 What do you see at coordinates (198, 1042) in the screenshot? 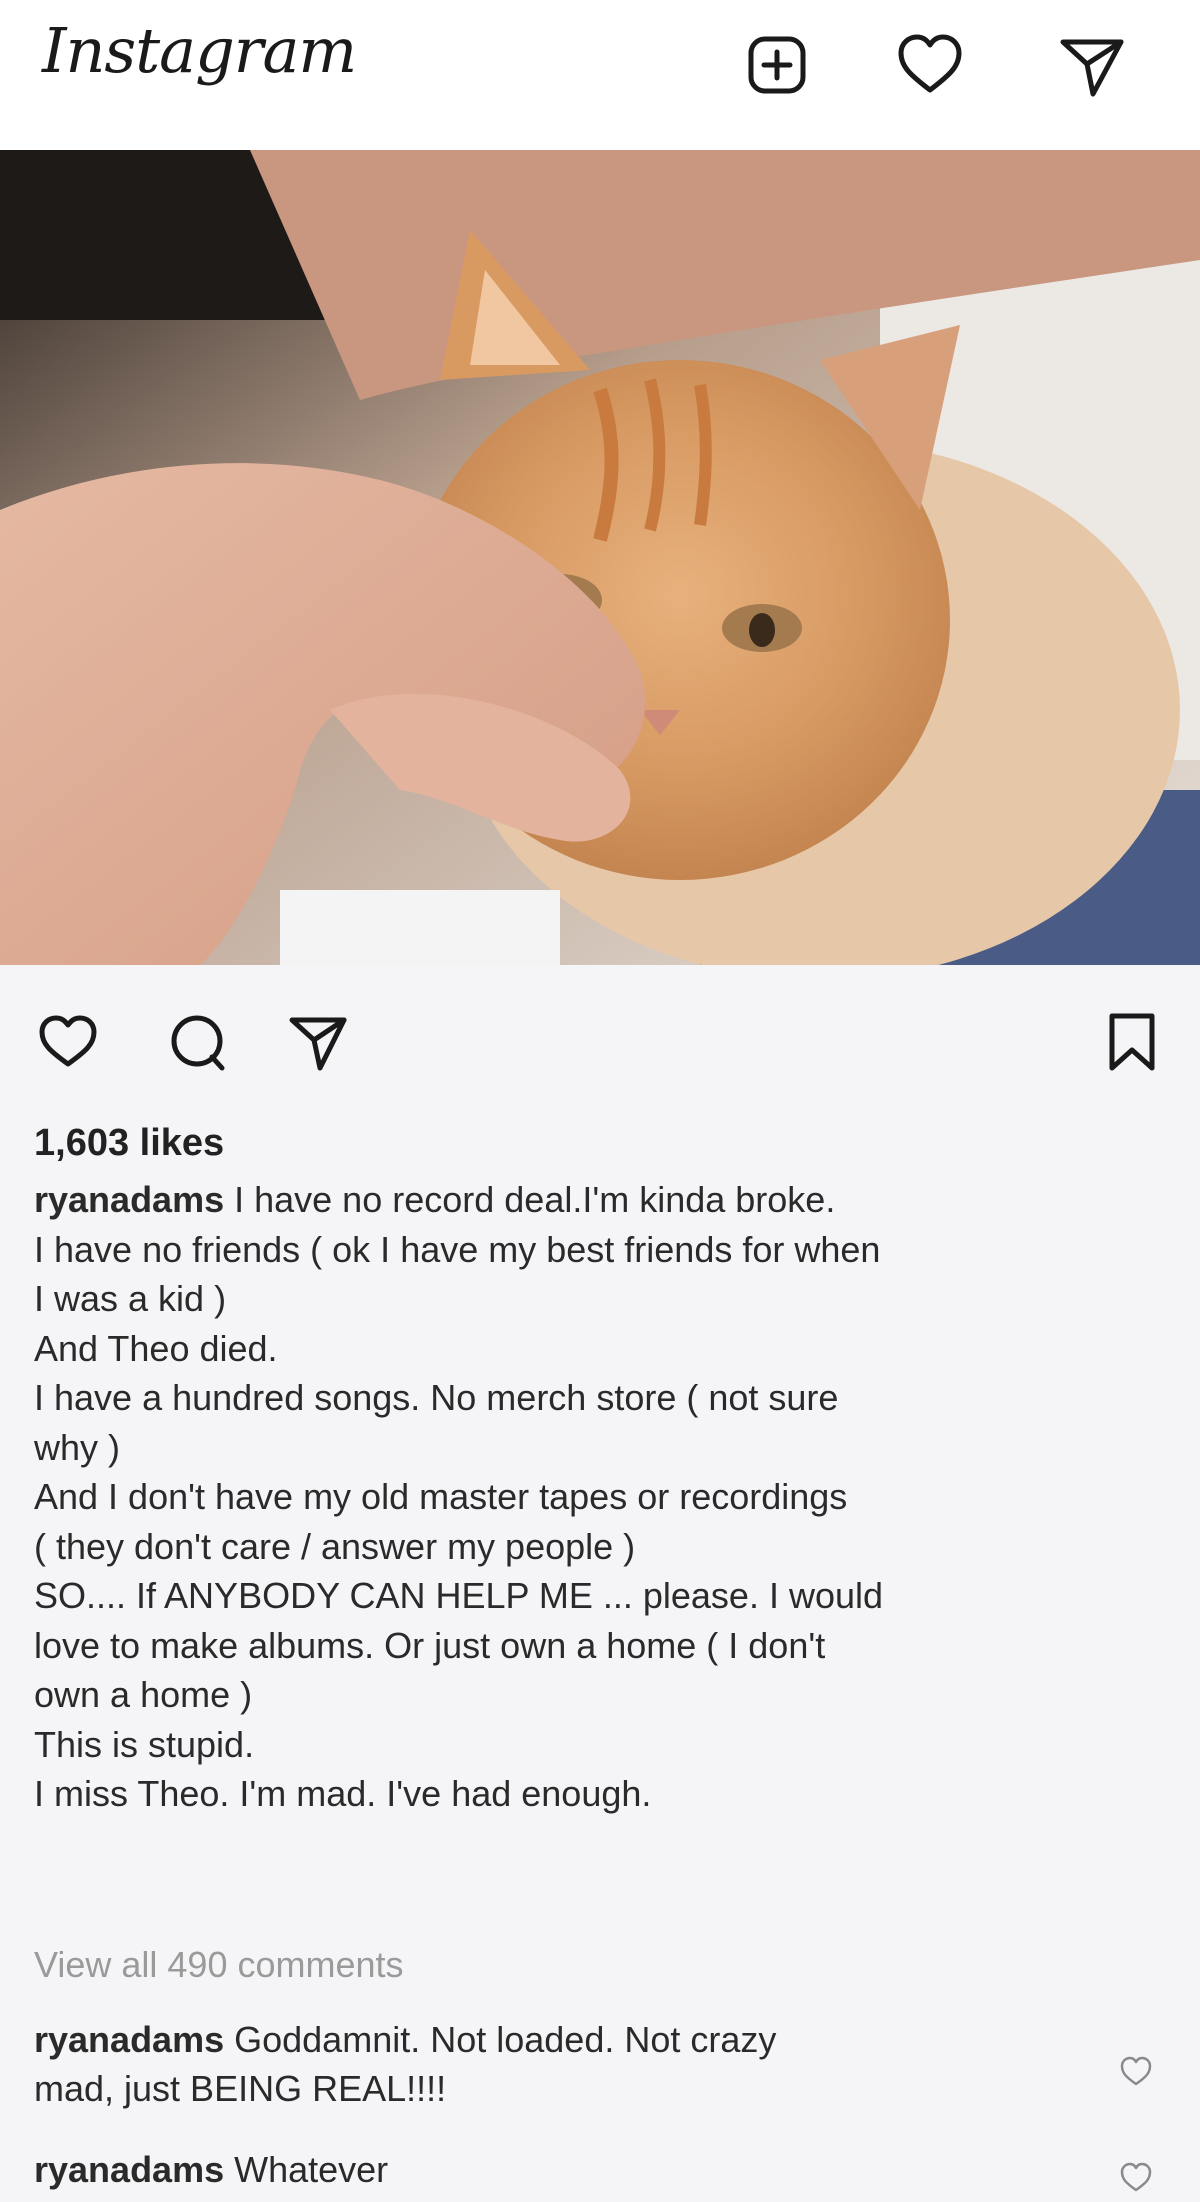
I see `comment-icon` at bounding box center [198, 1042].